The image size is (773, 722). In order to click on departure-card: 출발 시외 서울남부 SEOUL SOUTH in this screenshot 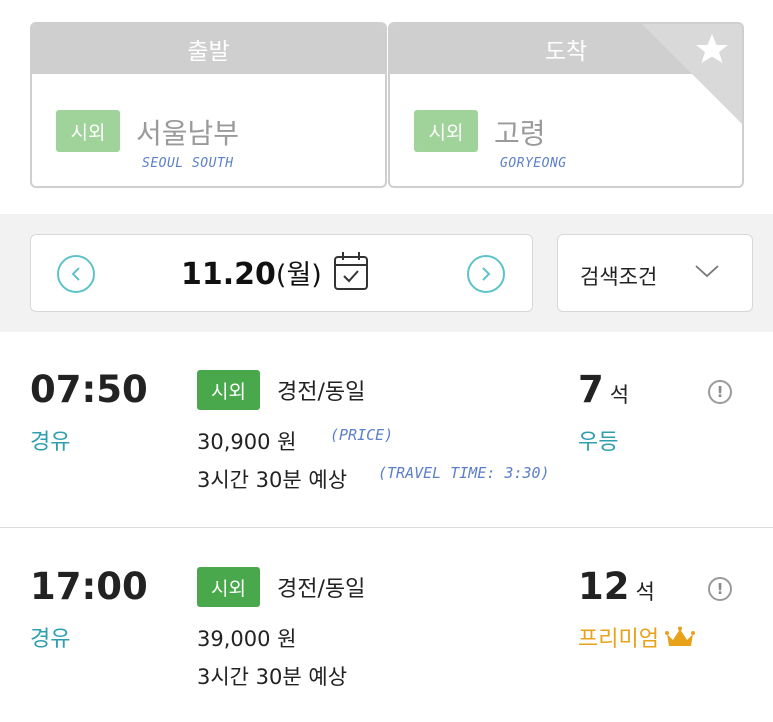, I will do `click(208, 105)`.